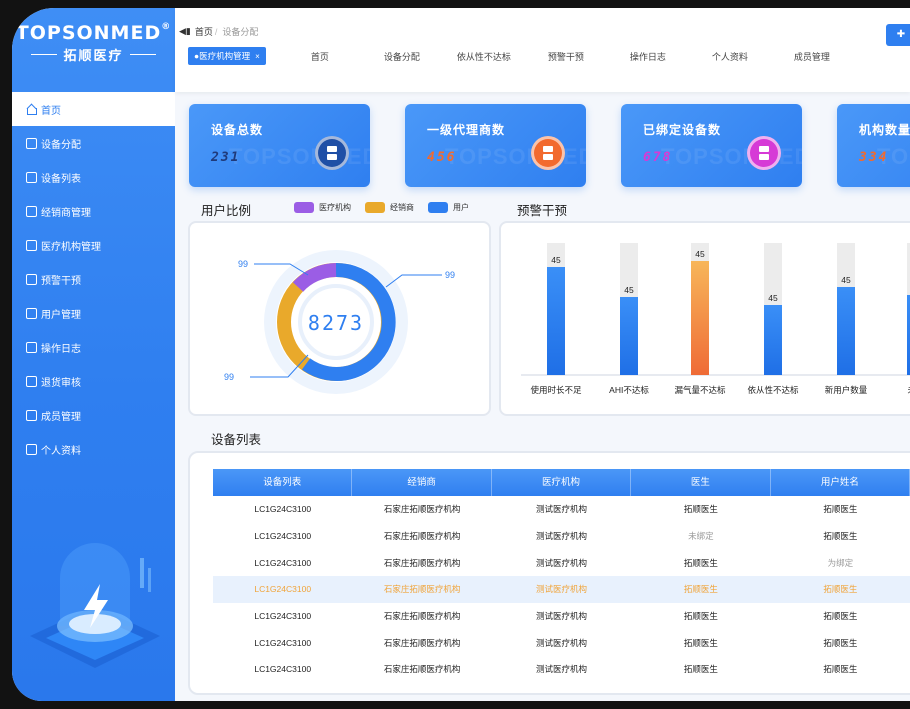 This screenshot has height=709, width=910. What do you see at coordinates (93, 143) in the screenshot?
I see `sidebar-item-1: 设备分配` at bounding box center [93, 143].